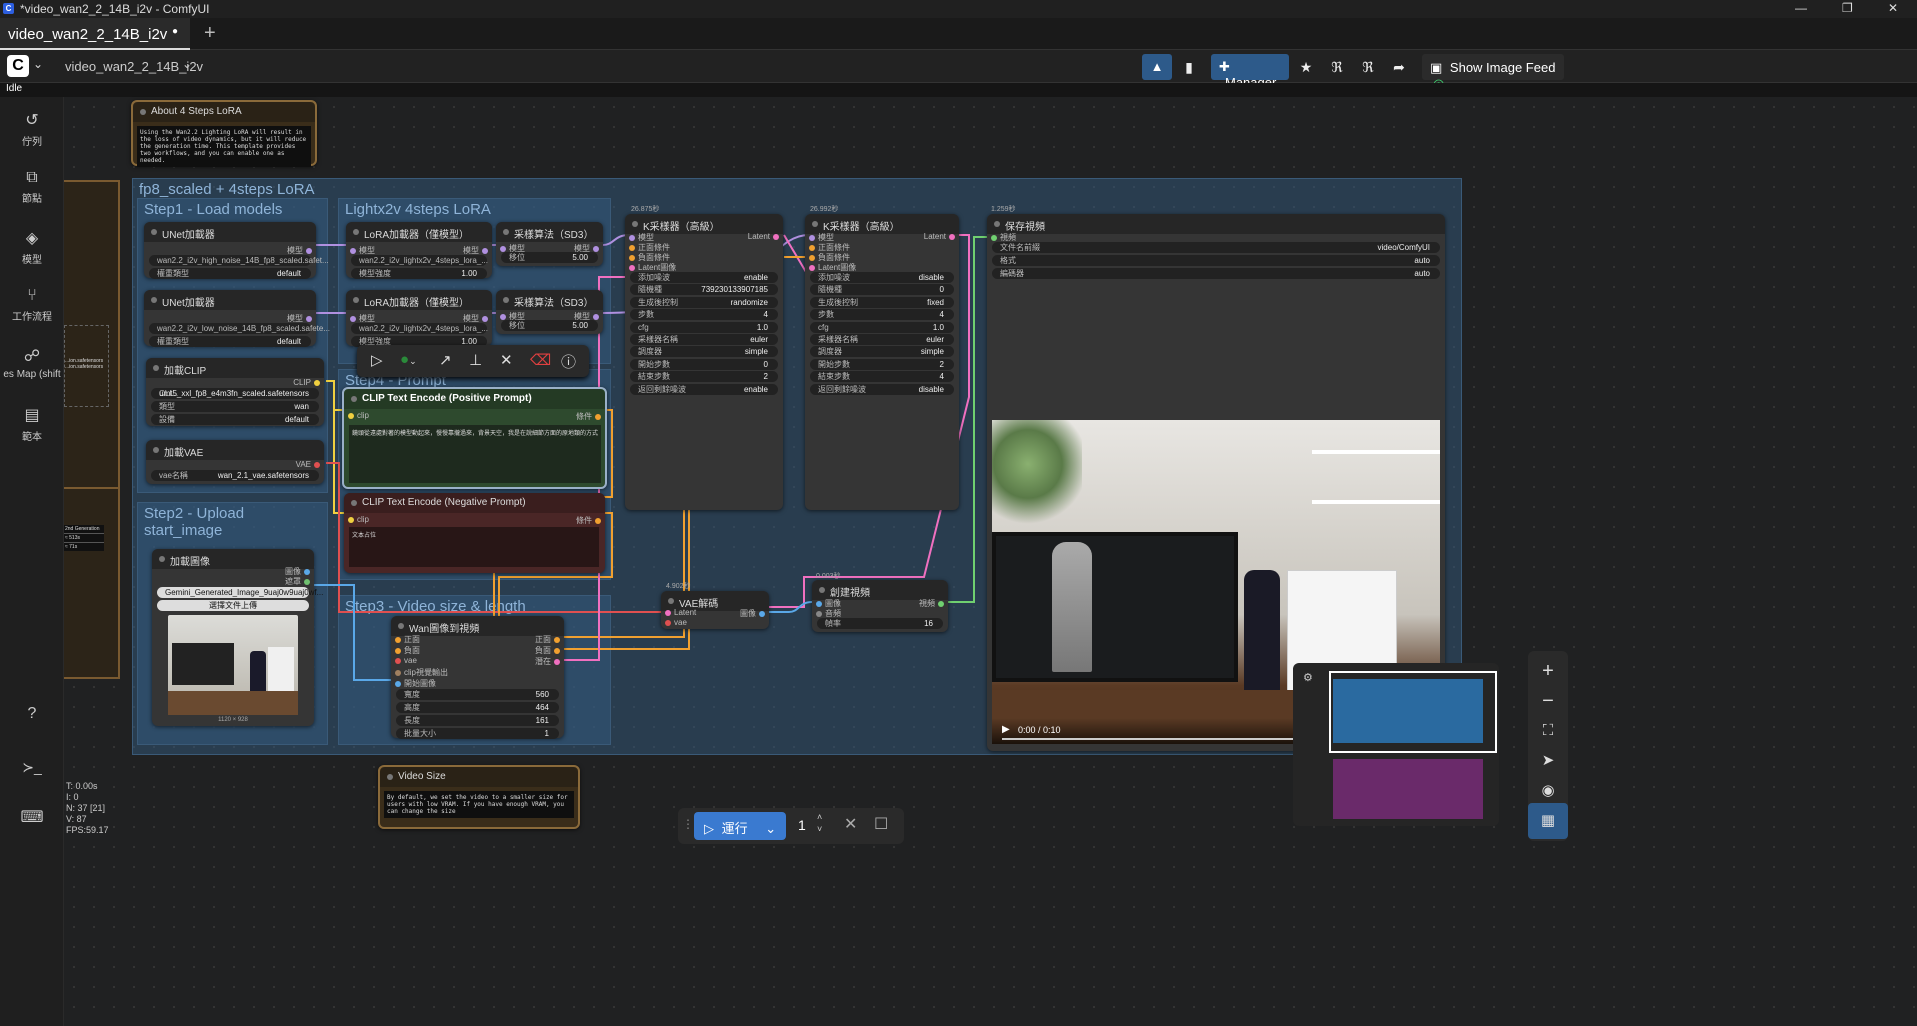  Describe the element at coordinates (540, 360) in the screenshot. I see `delete-icon: ⌫` at that location.